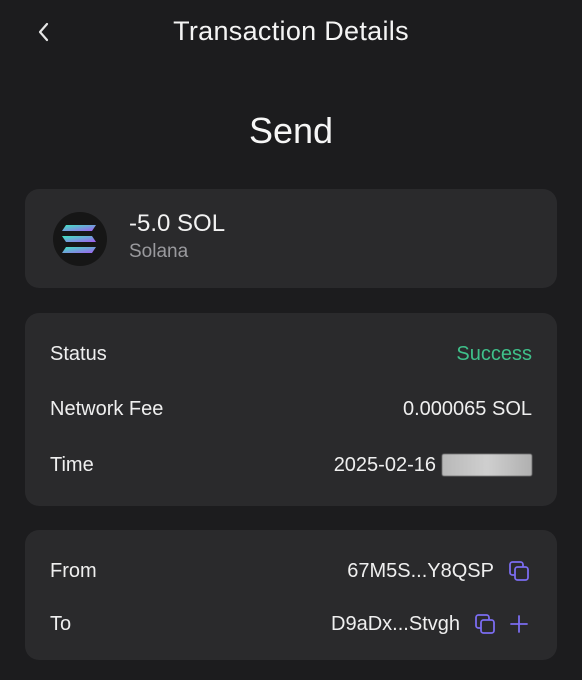  I want to click on add-contact-button, so click(519, 624).